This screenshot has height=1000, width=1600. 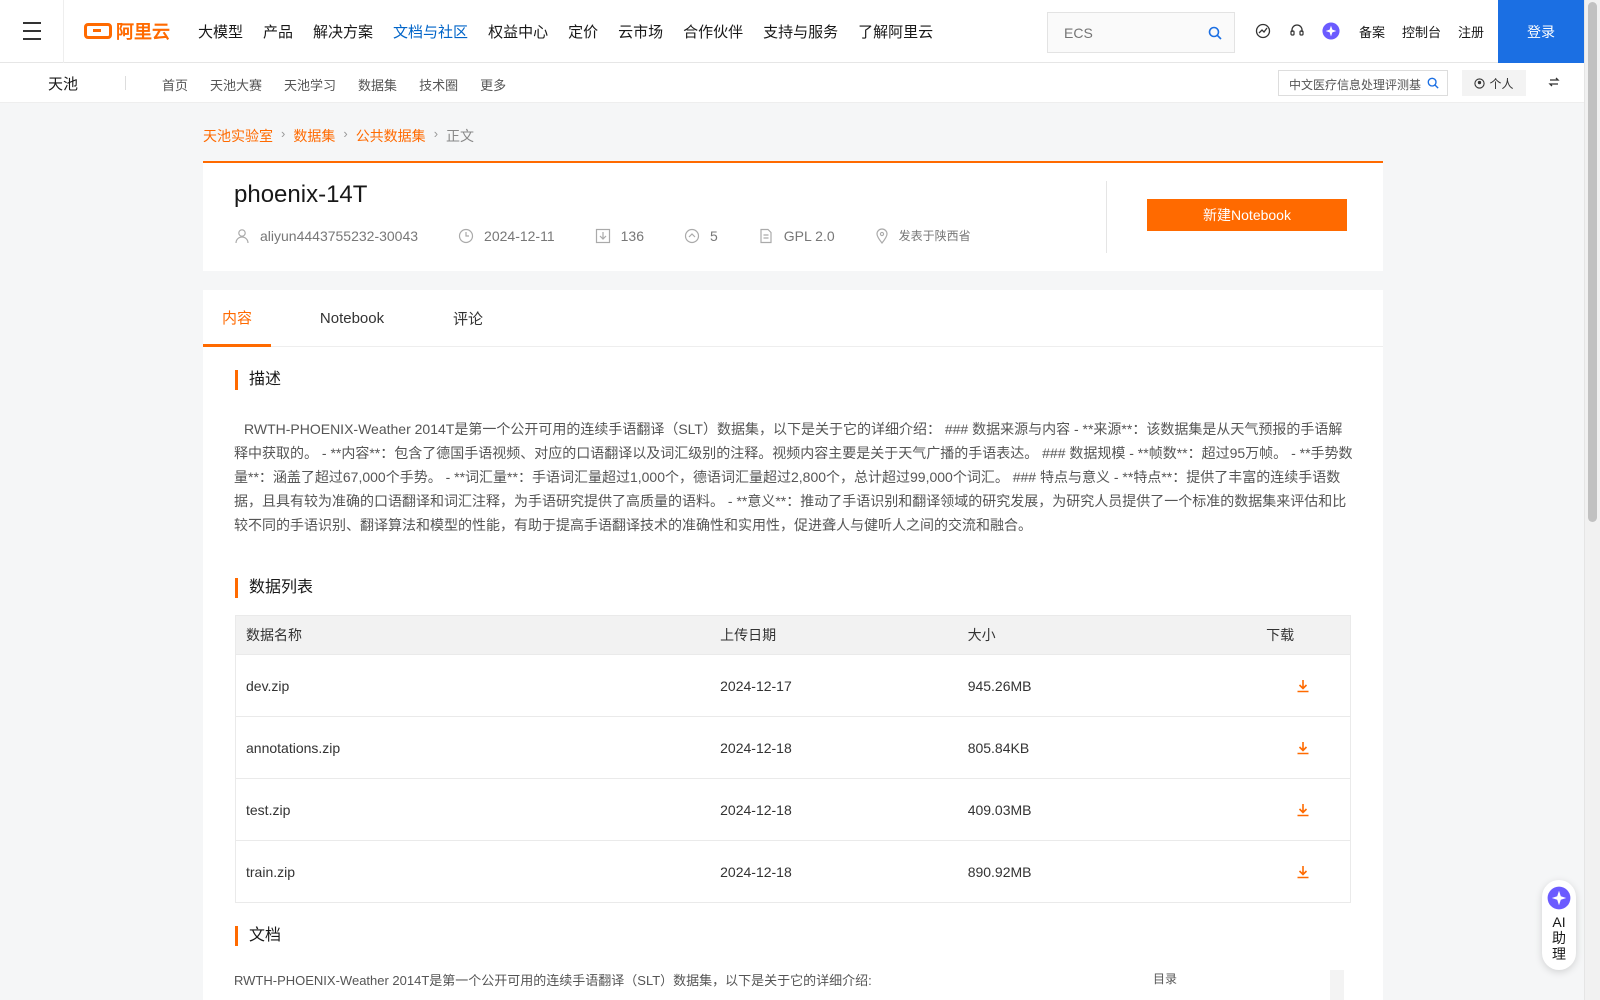 I want to click on license-value: GPL 2.0, so click(x=809, y=235).